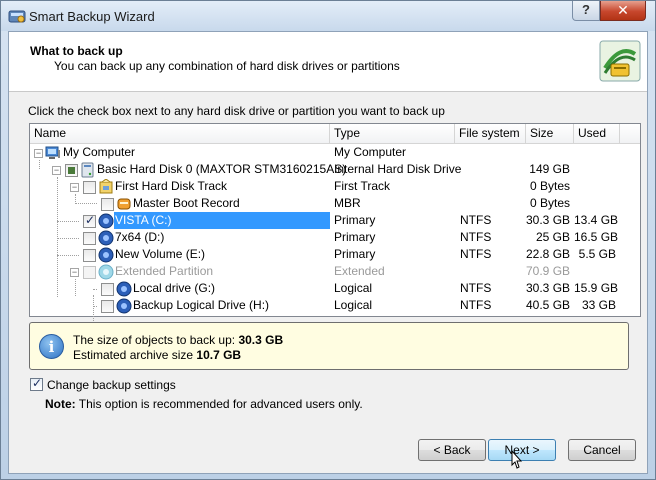 This screenshot has width=656, height=480. I want to click on archive-size-value: 10.7 GB, so click(219, 355).